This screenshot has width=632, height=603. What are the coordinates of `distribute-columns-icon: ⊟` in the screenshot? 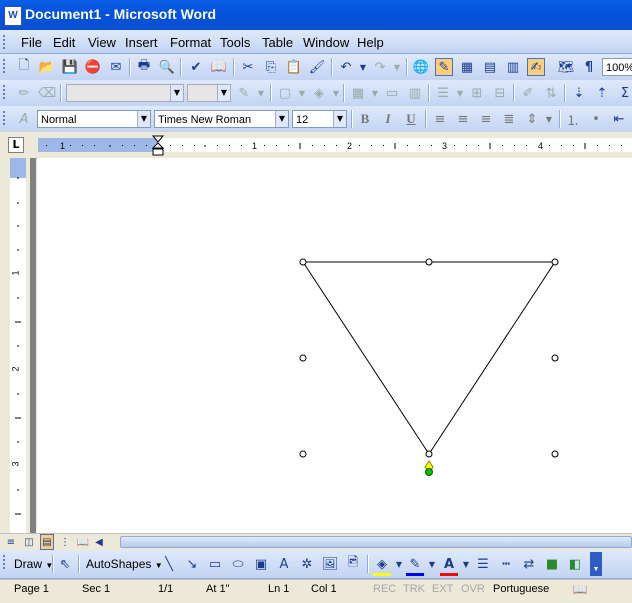 It's located at (500, 93).